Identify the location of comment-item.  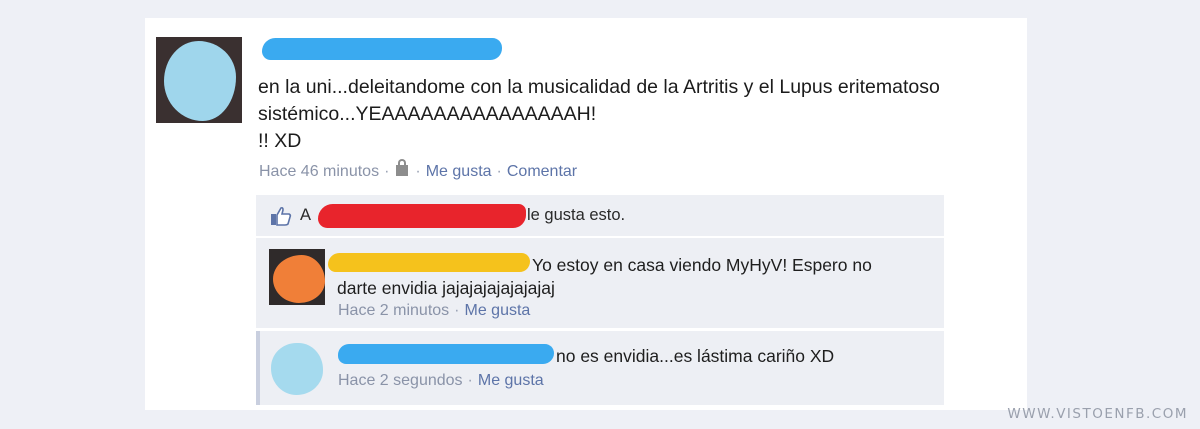
(600, 368).